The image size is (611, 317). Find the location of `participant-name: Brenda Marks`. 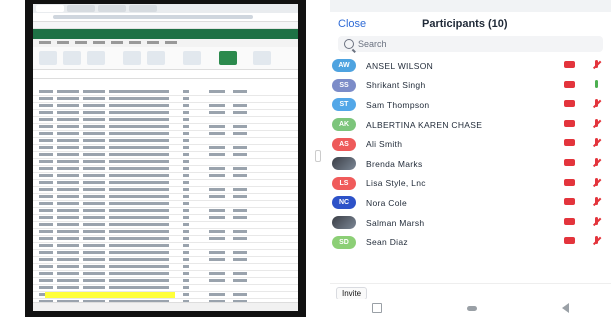

participant-name: Brenda Marks is located at coordinates (394, 163).